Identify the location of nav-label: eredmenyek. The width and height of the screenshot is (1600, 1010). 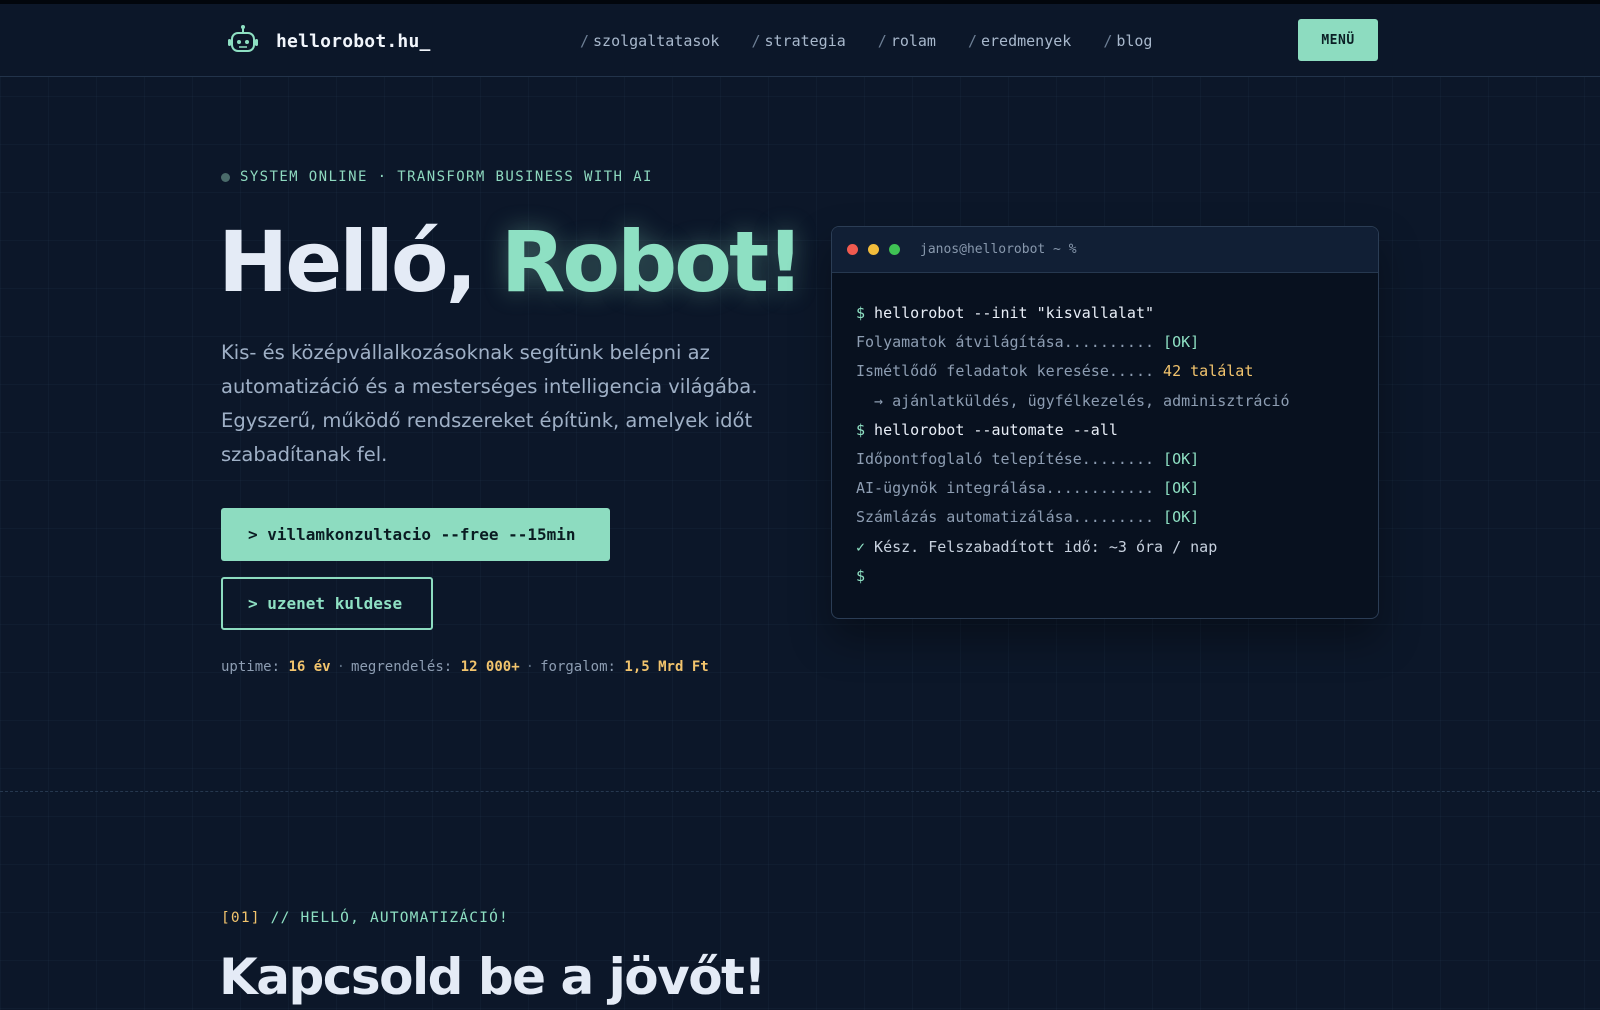
(1026, 41).